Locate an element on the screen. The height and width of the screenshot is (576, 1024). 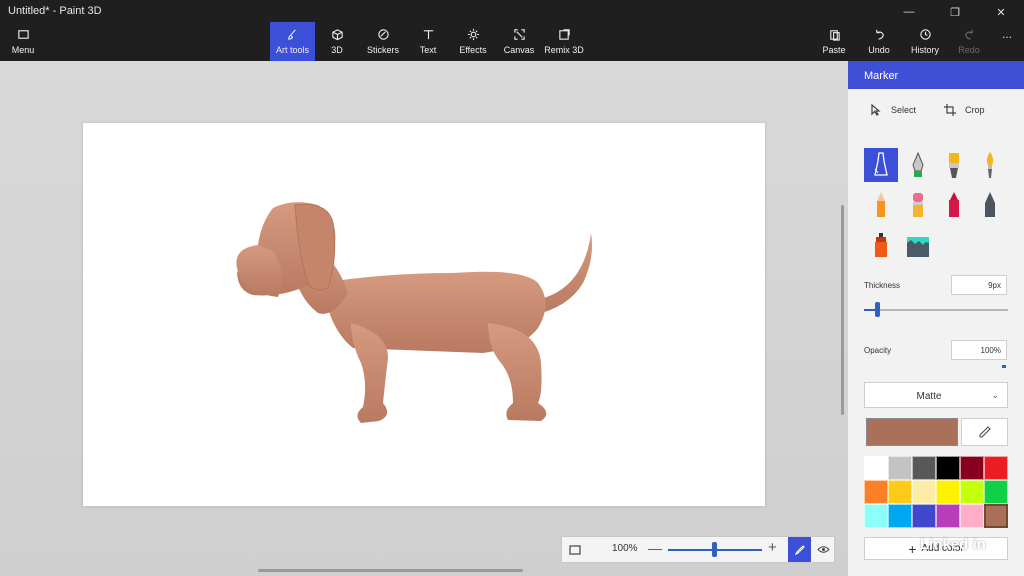
zoom-out-button: — is located at coordinates (655, 548).